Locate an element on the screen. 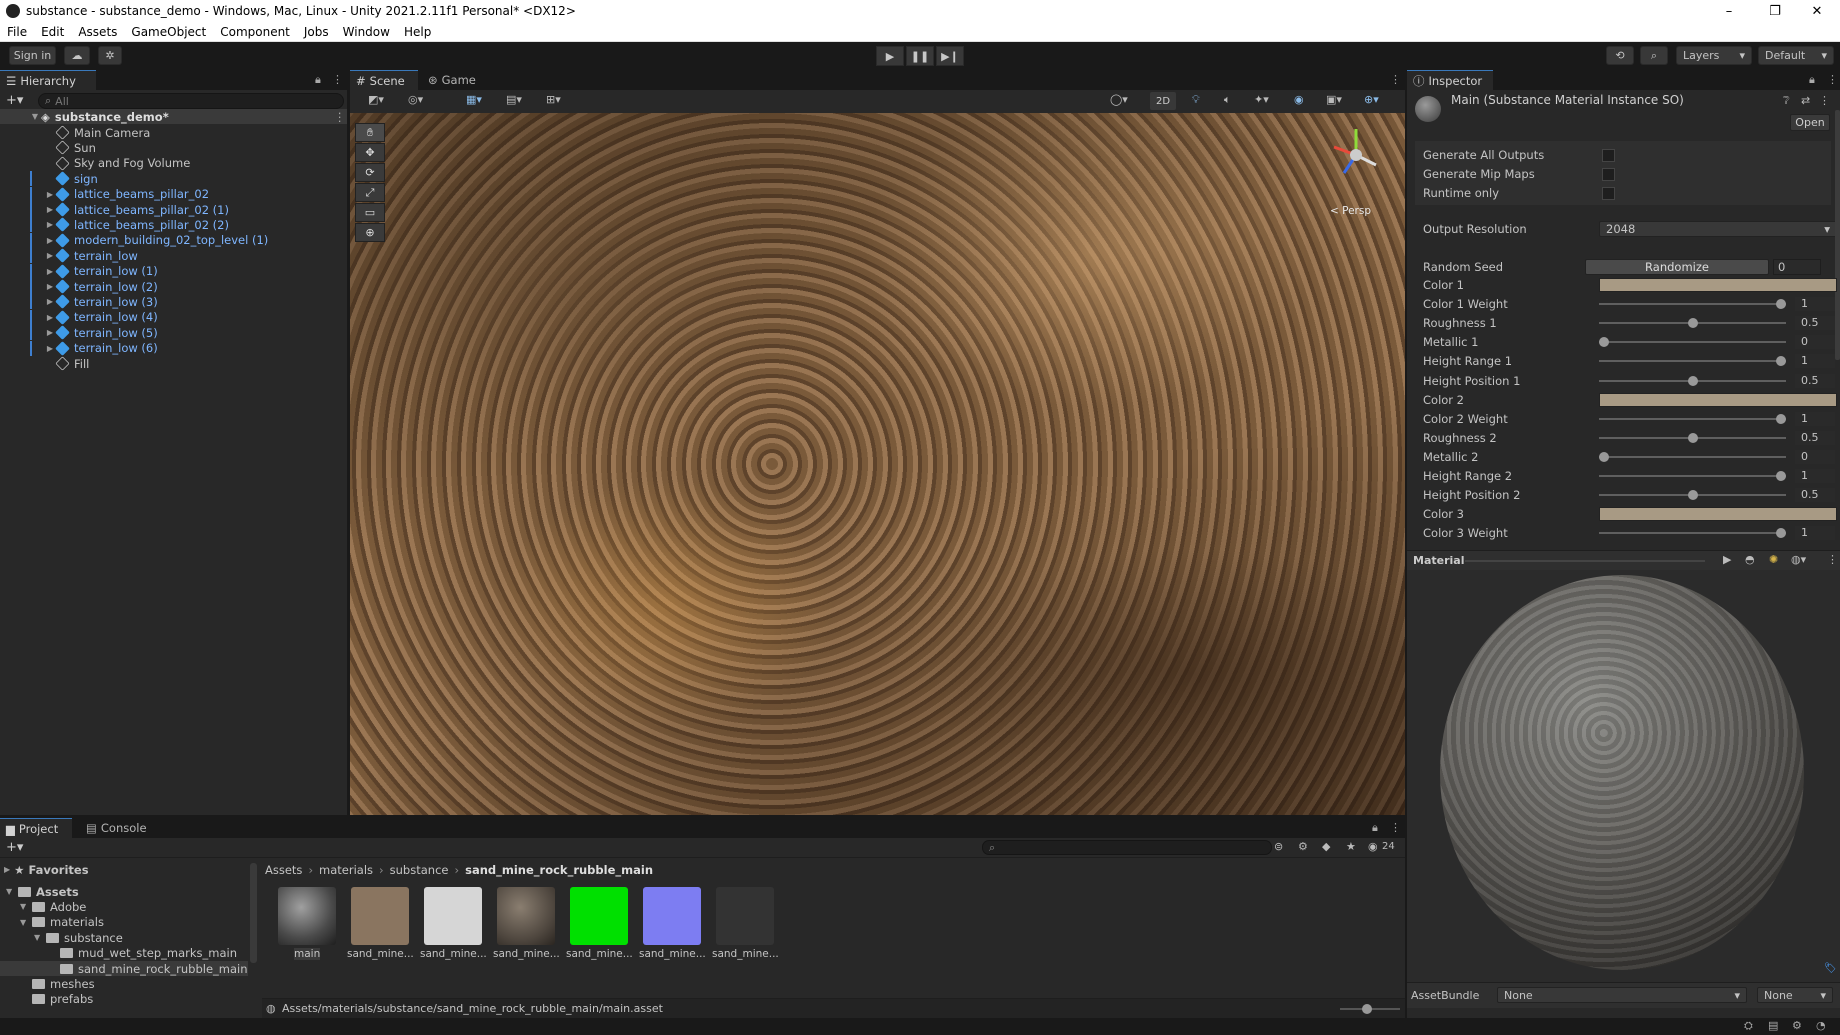  breadcrumb-materials: materials is located at coordinates (346, 870).